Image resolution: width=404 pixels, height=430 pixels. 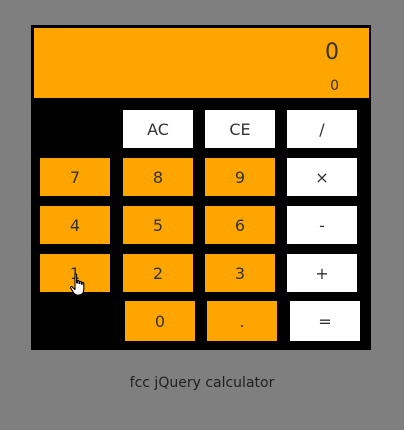 What do you see at coordinates (325, 321) in the screenshot?
I see `equals-button: =` at bounding box center [325, 321].